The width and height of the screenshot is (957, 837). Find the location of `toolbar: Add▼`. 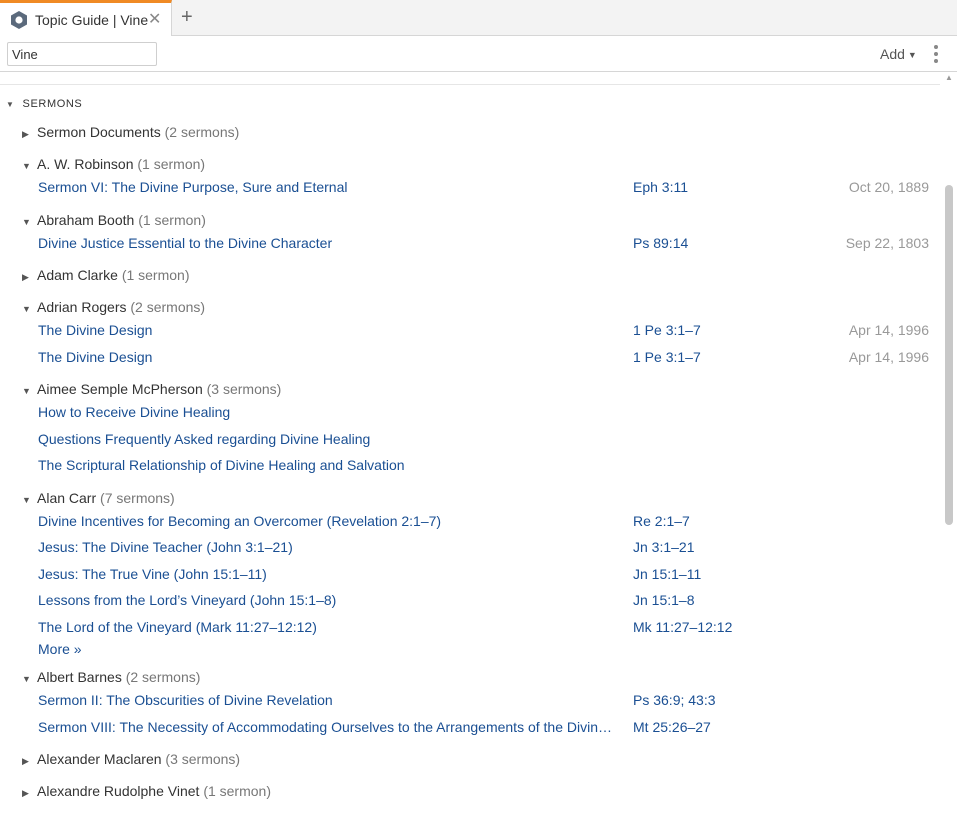

toolbar: Add▼ is located at coordinates (478, 54).